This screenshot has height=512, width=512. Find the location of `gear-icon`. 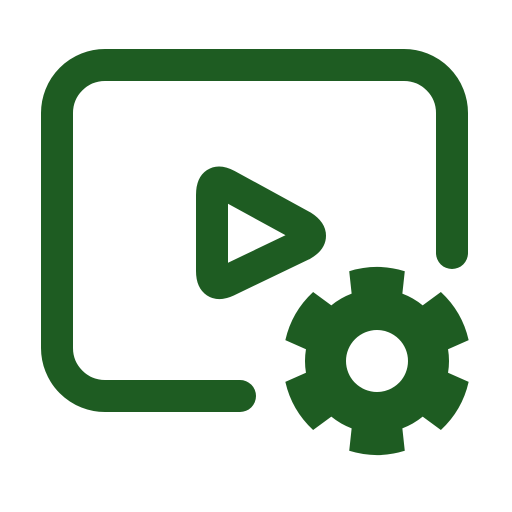

gear-icon is located at coordinates (377, 361).